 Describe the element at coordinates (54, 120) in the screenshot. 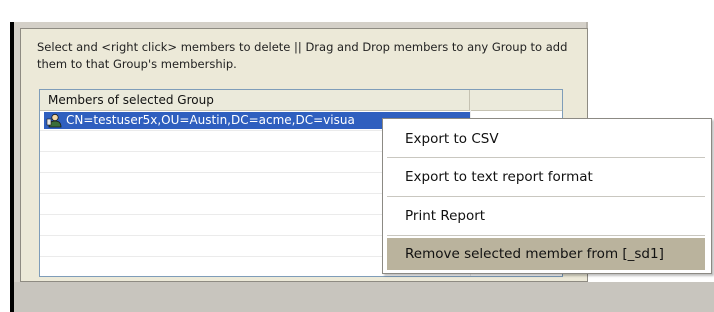

I see `user-icon` at that location.